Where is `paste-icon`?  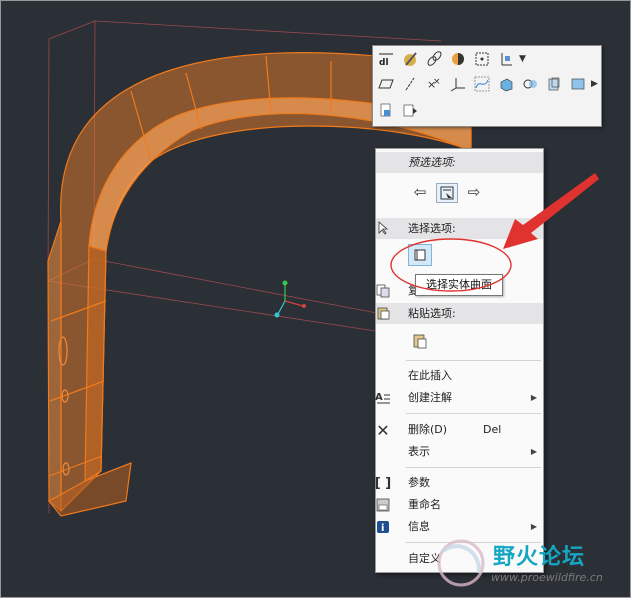
paste-icon is located at coordinates (383, 313).